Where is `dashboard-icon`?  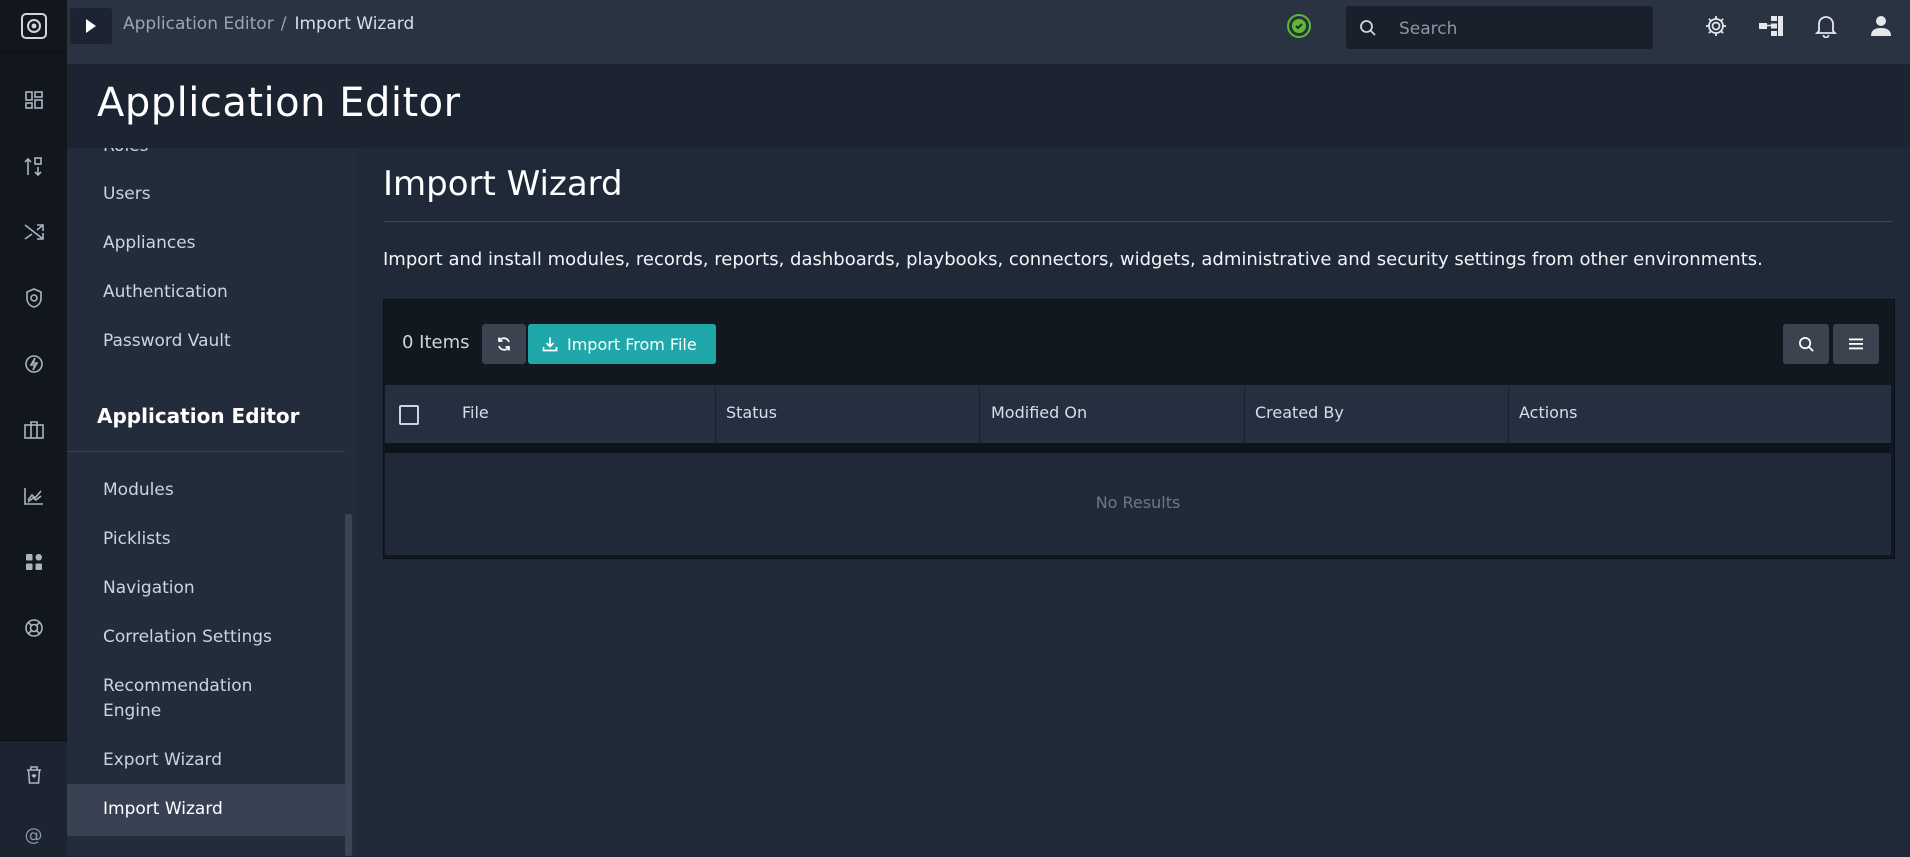 dashboard-icon is located at coordinates (33, 100).